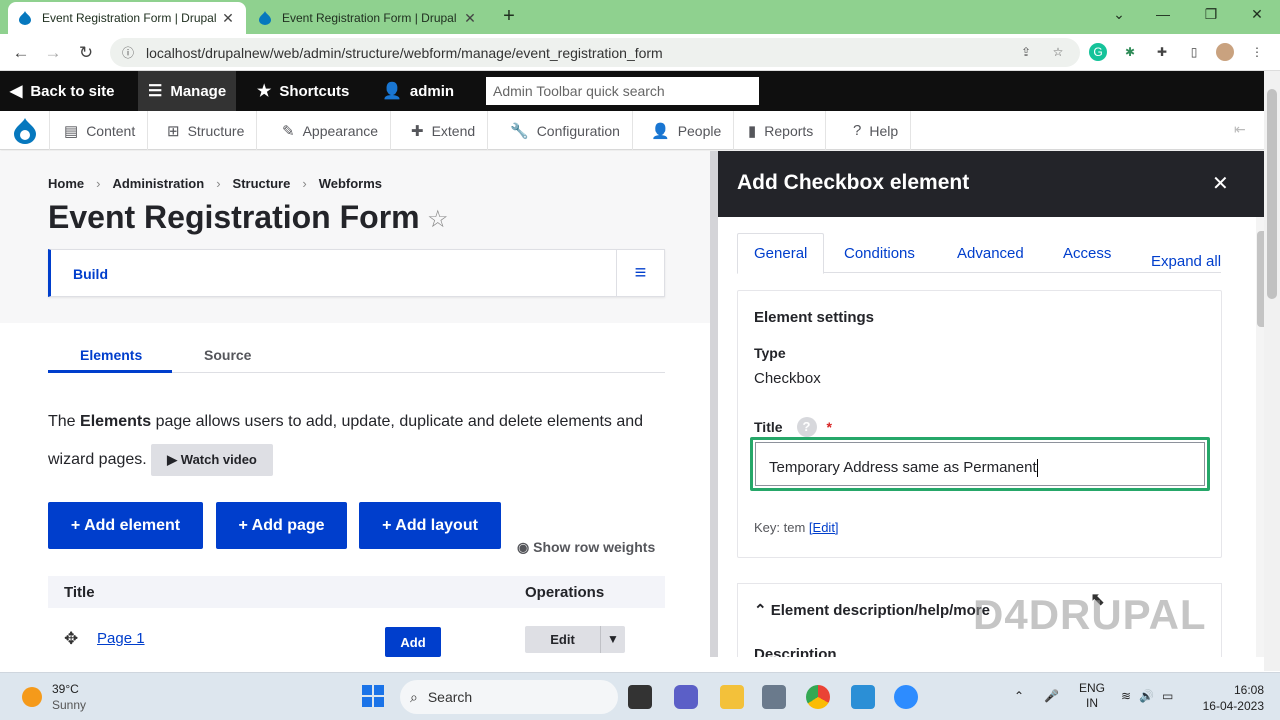 Image resolution: width=1280 pixels, height=720 pixels. What do you see at coordinates (622, 91) in the screenshot?
I see `toolbar-search-input: Admin Toolbar quick search` at bounding box center [622, 91].